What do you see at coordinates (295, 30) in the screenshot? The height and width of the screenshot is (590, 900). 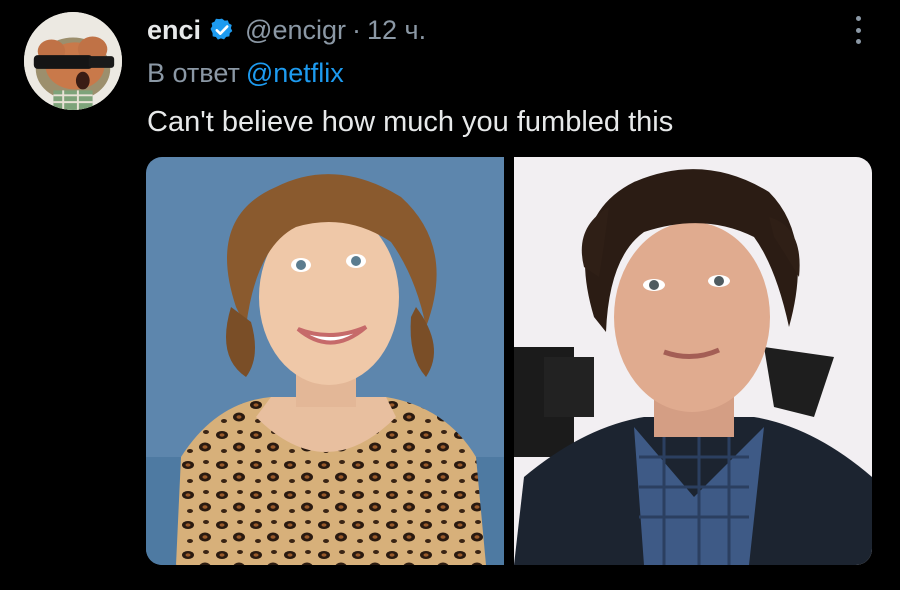 I see `handle: @encigr` at bounding box center [295, 30].